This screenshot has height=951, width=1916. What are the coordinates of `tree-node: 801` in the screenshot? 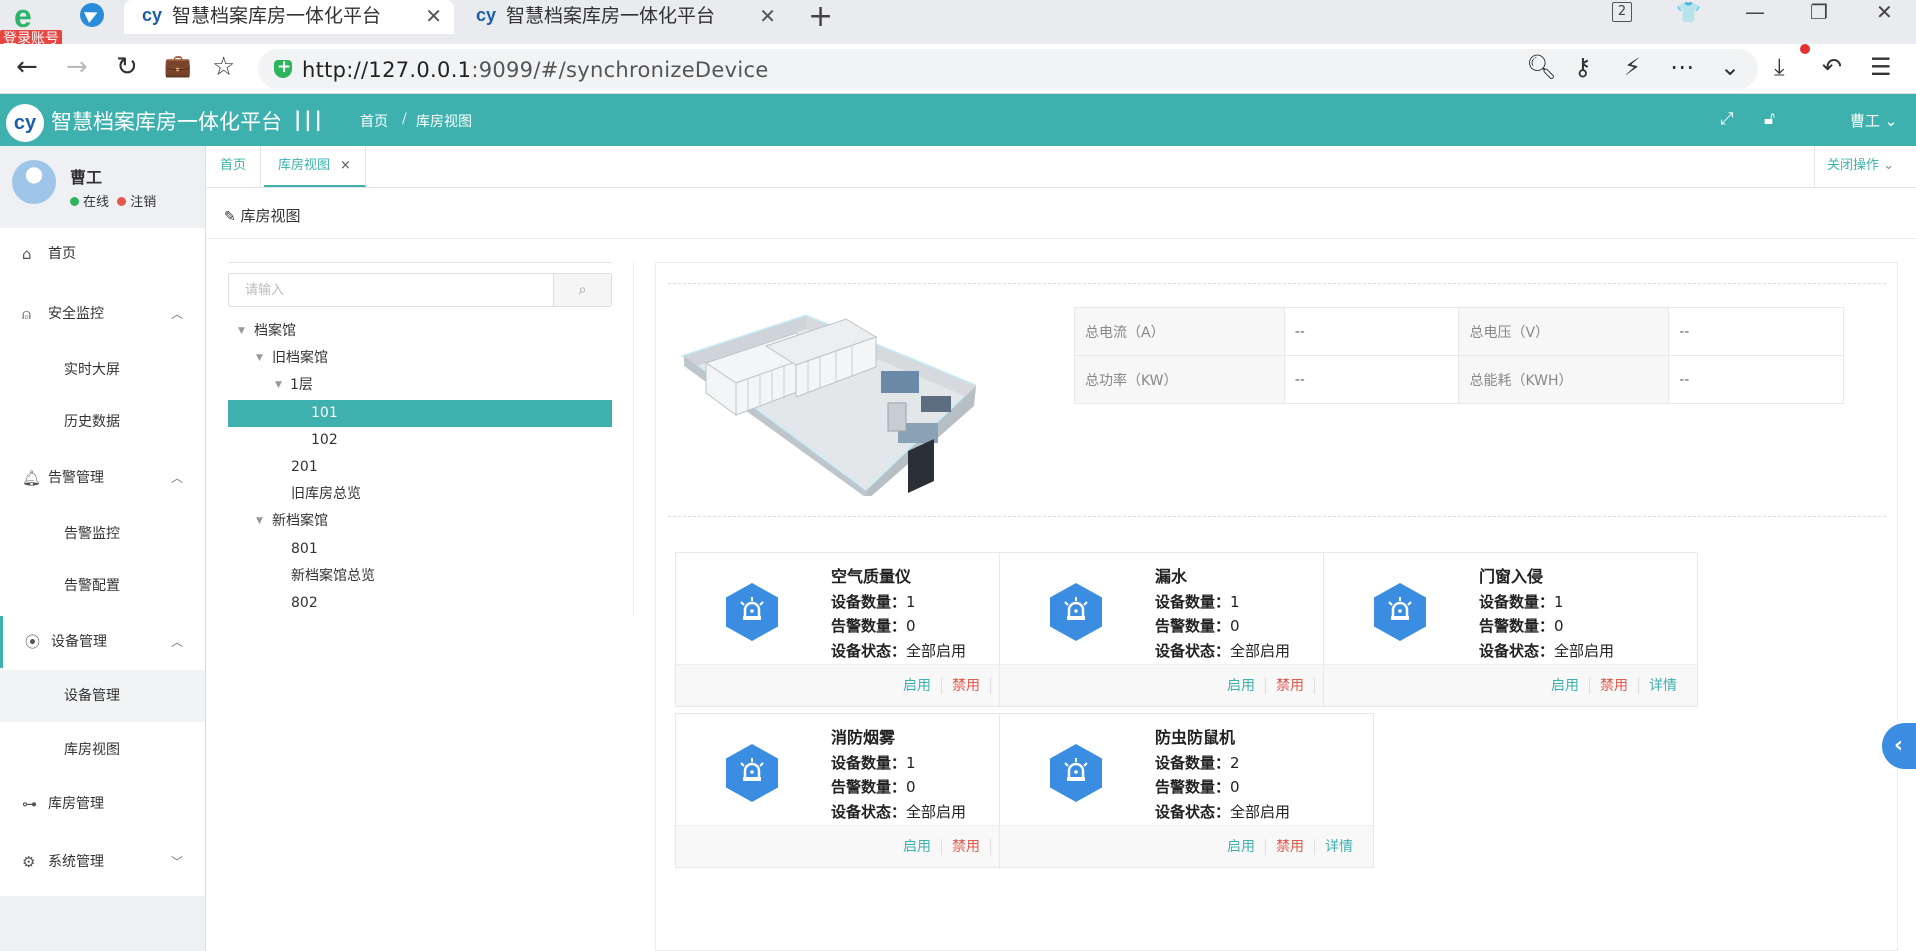 It's located at (420, 549).